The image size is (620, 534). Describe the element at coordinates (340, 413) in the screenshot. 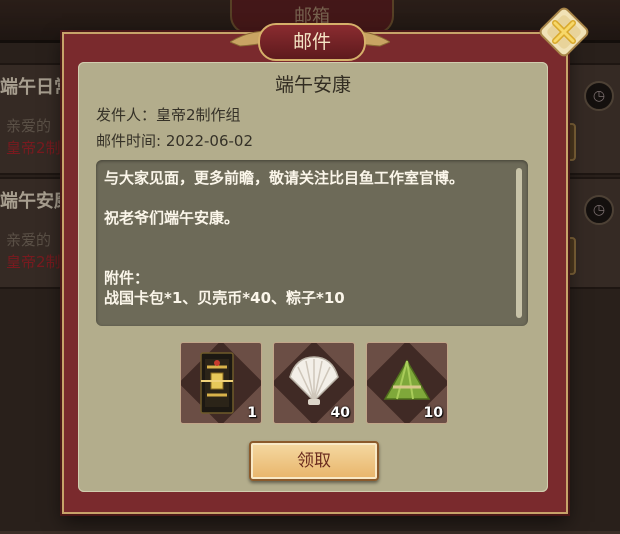

I see `attachment-count: 40` at that location.